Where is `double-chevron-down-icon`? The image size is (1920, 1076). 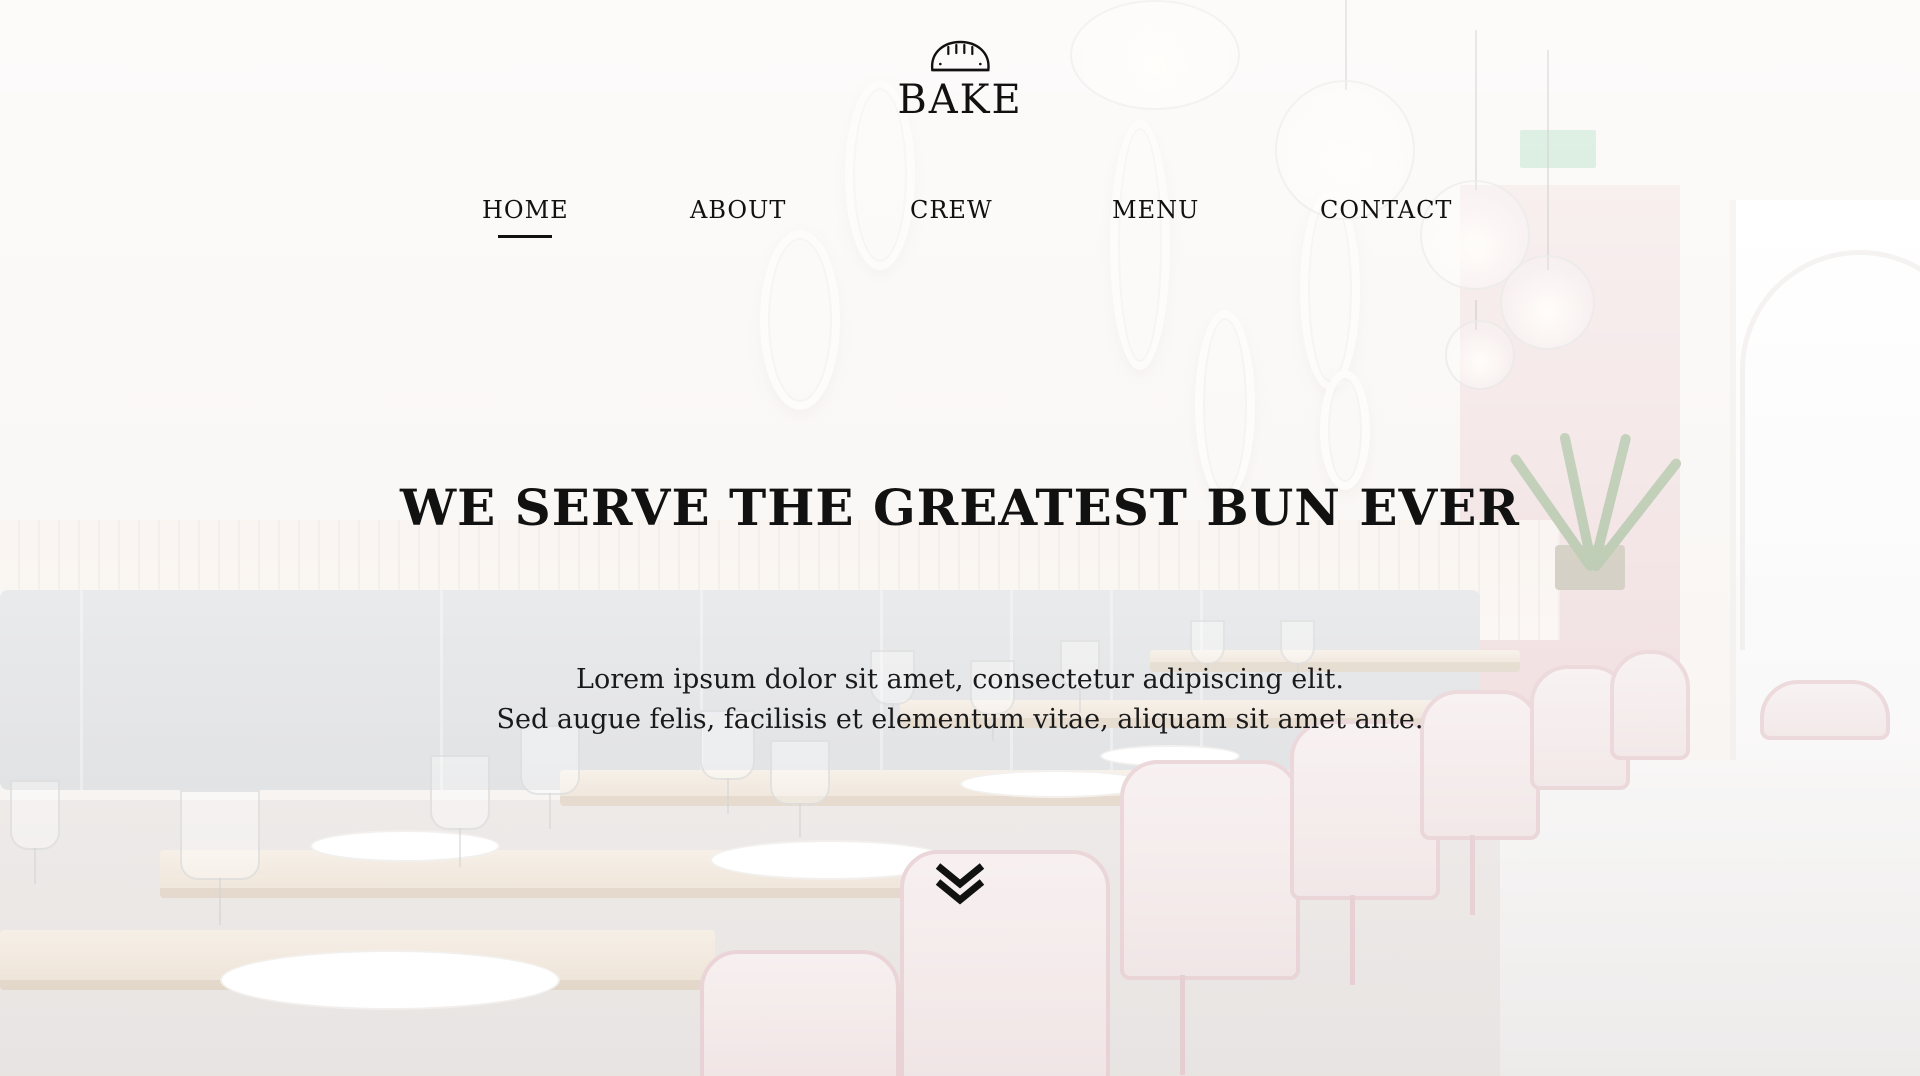 double-chevron-down-icon is located at coordinates (960, 884).